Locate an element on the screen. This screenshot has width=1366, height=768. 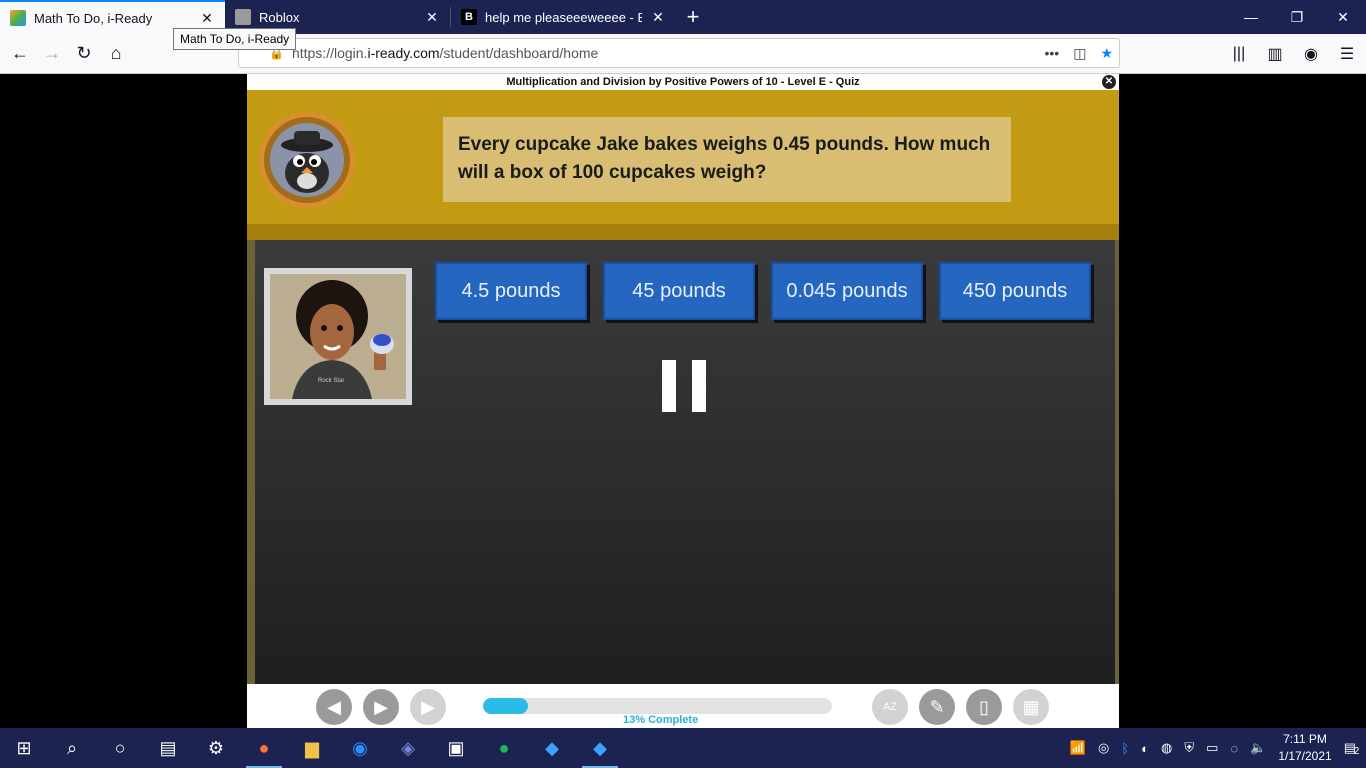
forward-icon: → is located at coordinates (52, 54).